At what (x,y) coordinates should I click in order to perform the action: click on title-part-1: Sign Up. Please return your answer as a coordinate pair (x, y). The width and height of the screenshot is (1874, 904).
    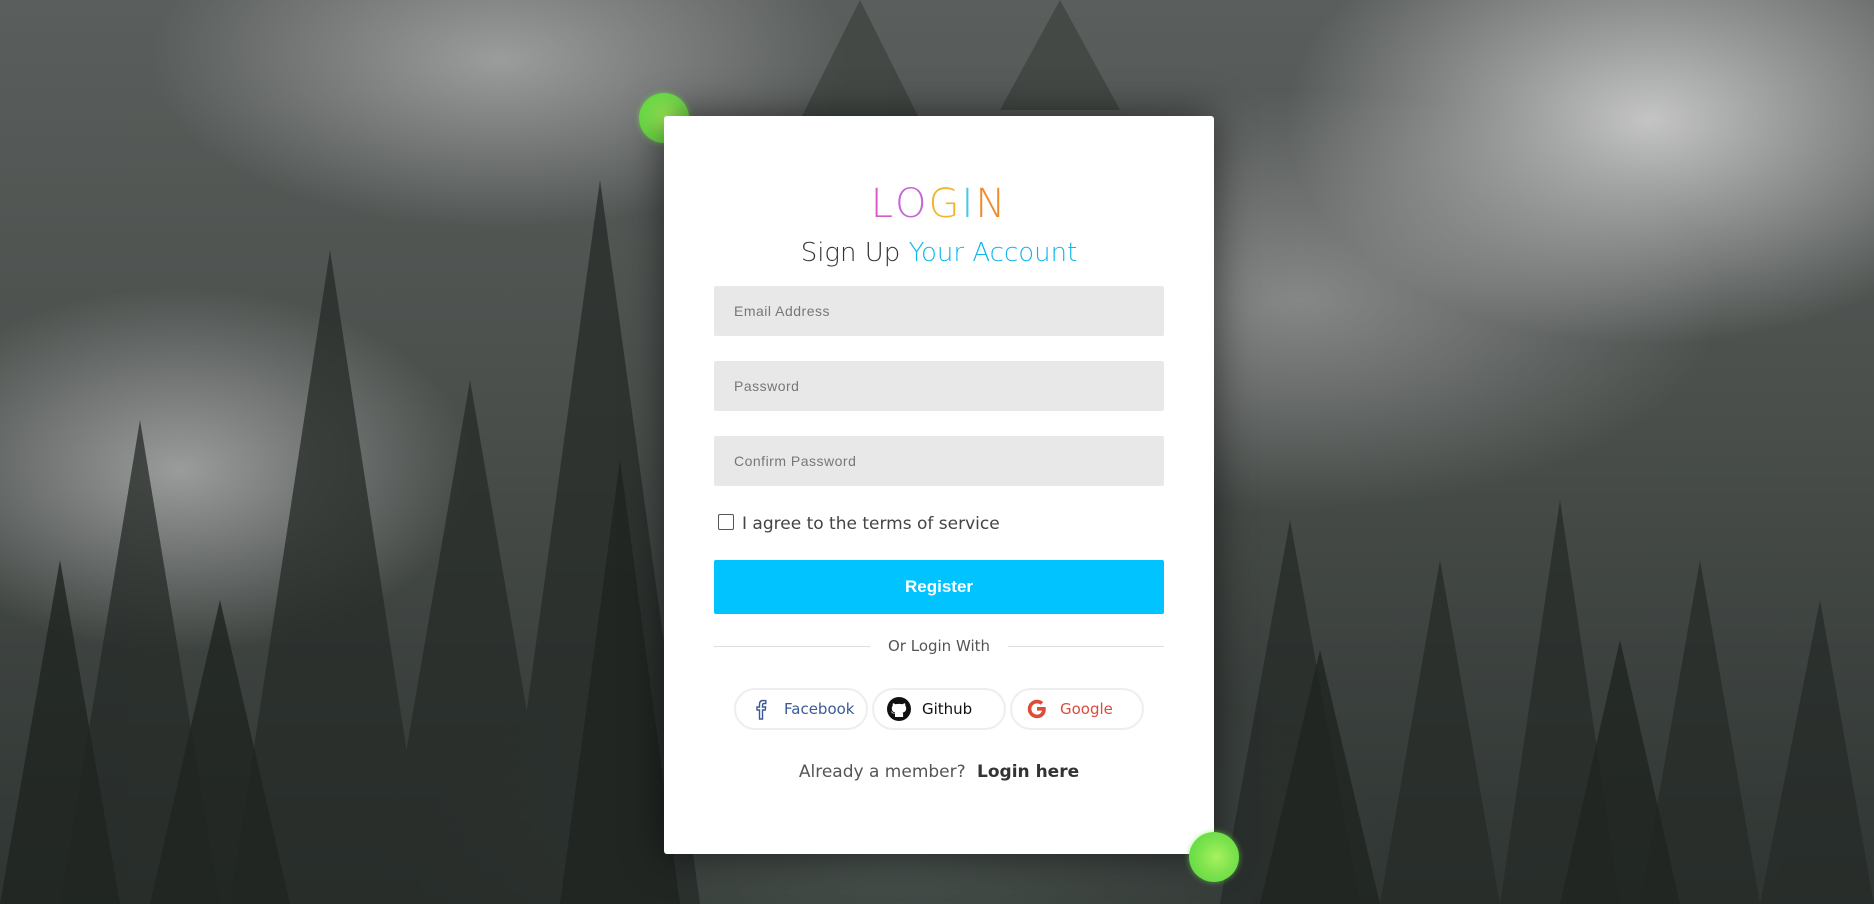
    Looking at the image, I should click on (850, 253).